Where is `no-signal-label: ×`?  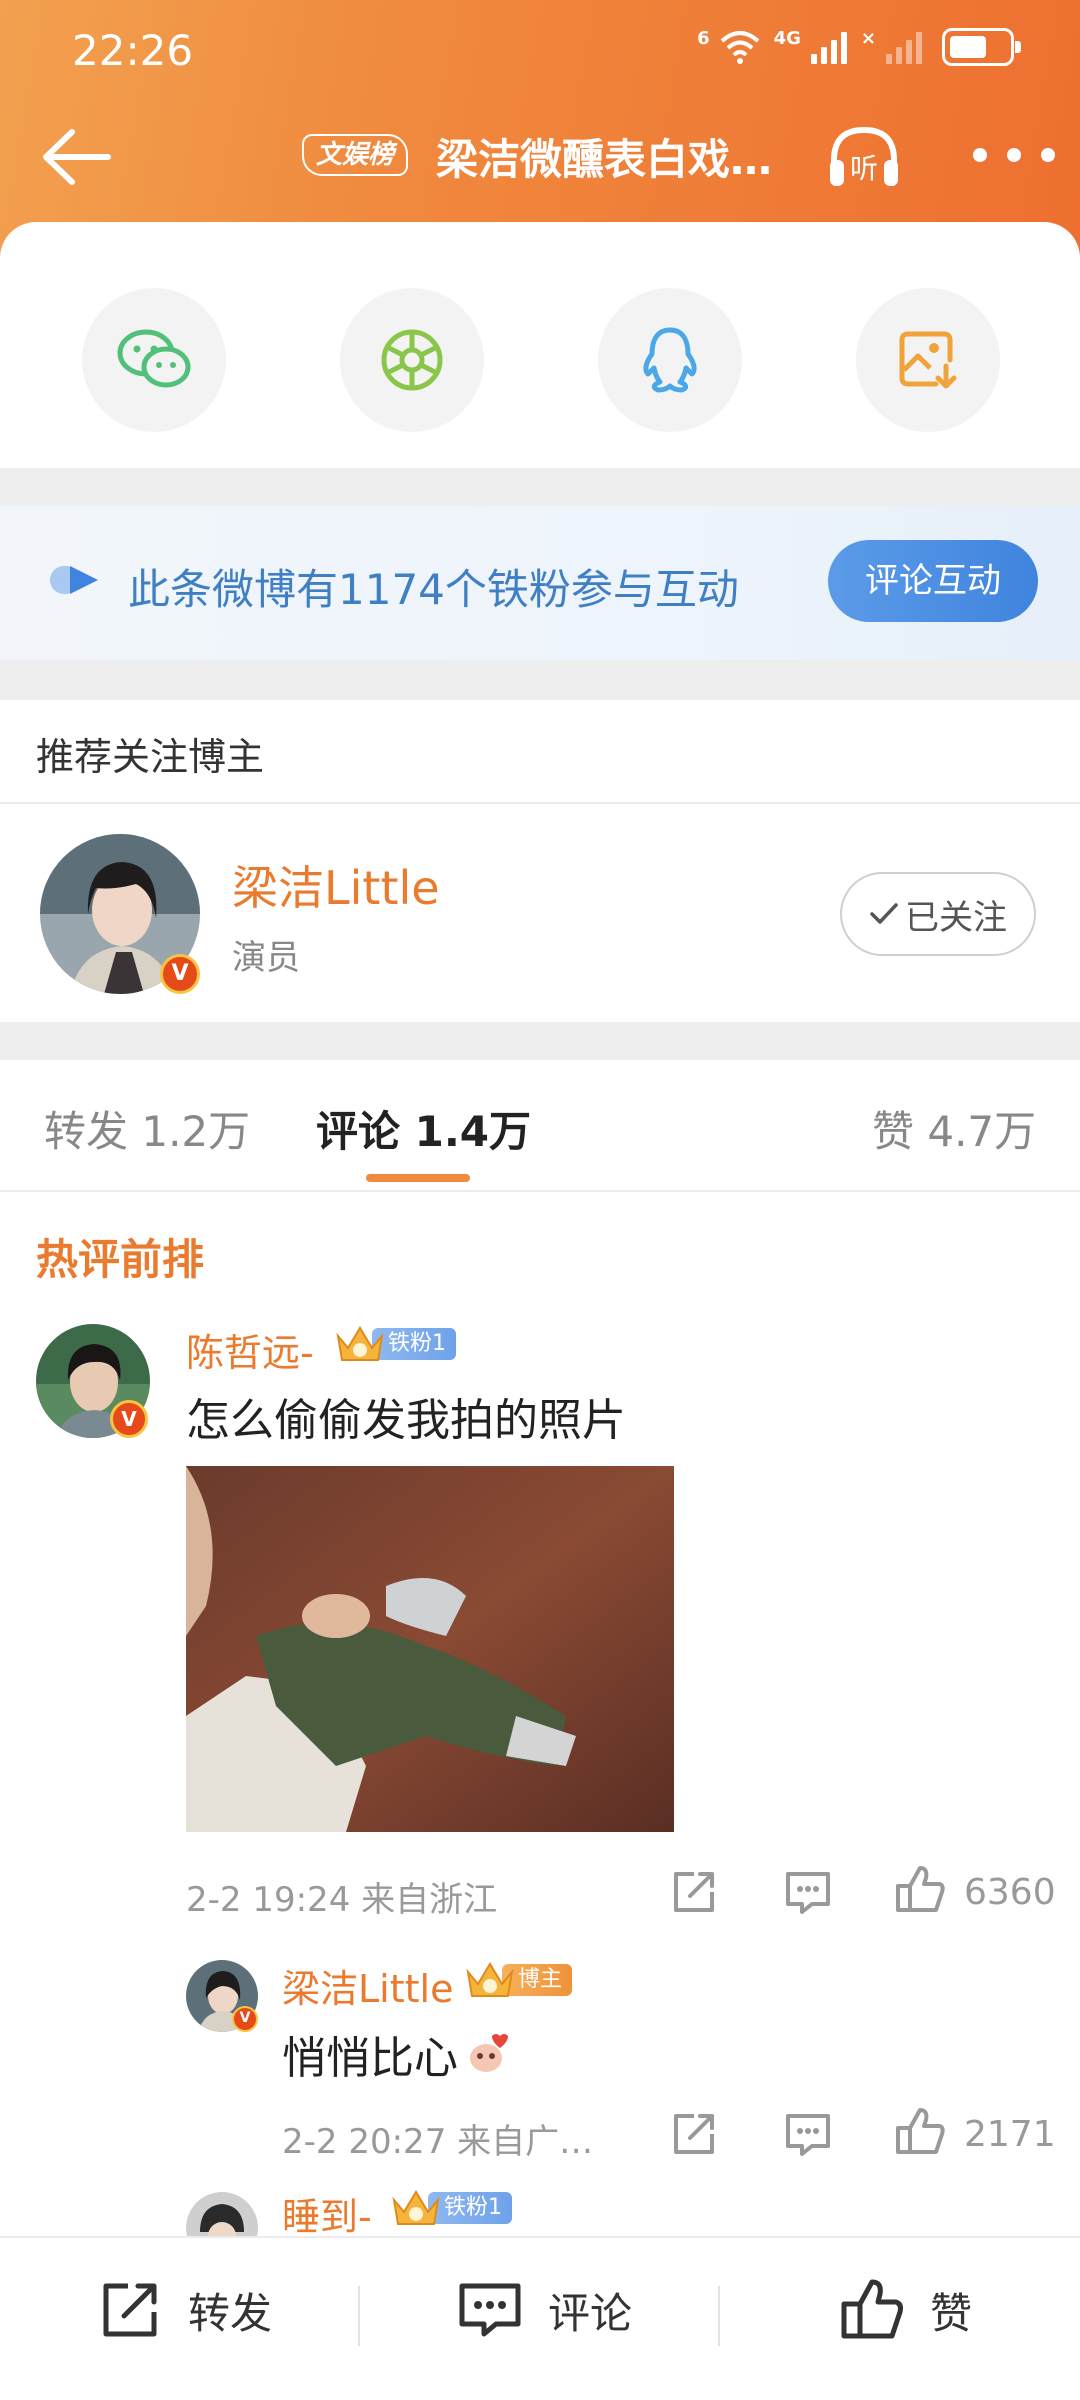
no-signal-label: × is located at coordinates (868, 38).